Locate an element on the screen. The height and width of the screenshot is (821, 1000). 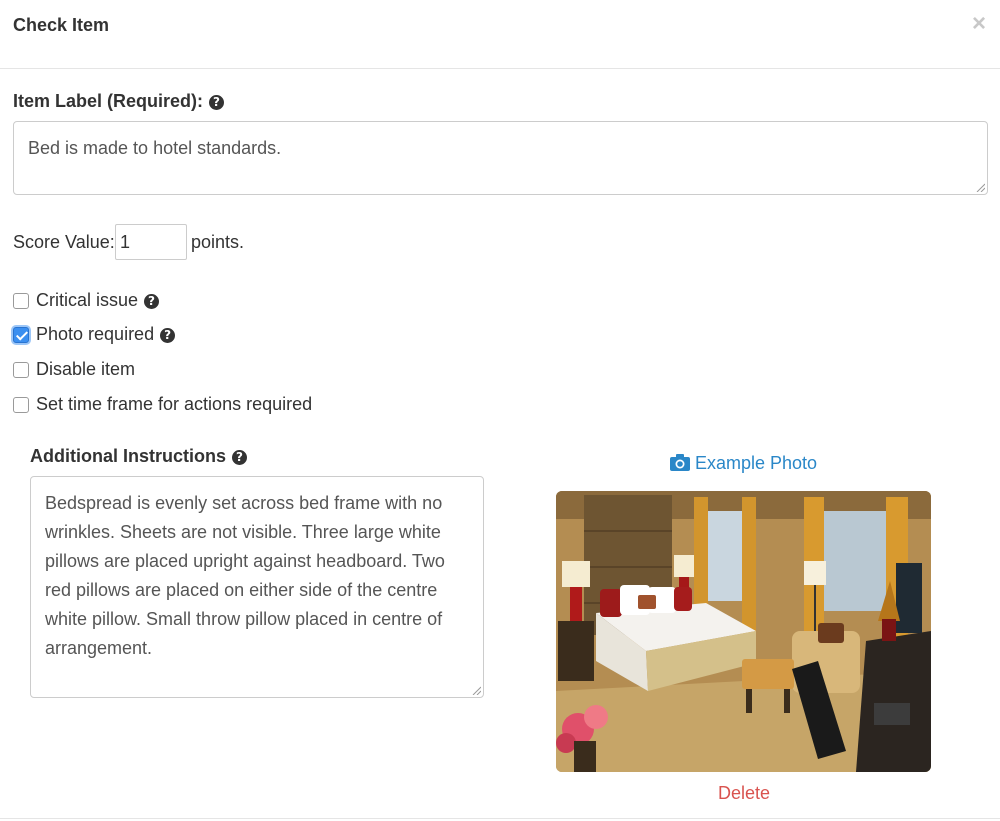
item-label-value: Bed is made to hotel standards. is located at coordinates (155, 148).